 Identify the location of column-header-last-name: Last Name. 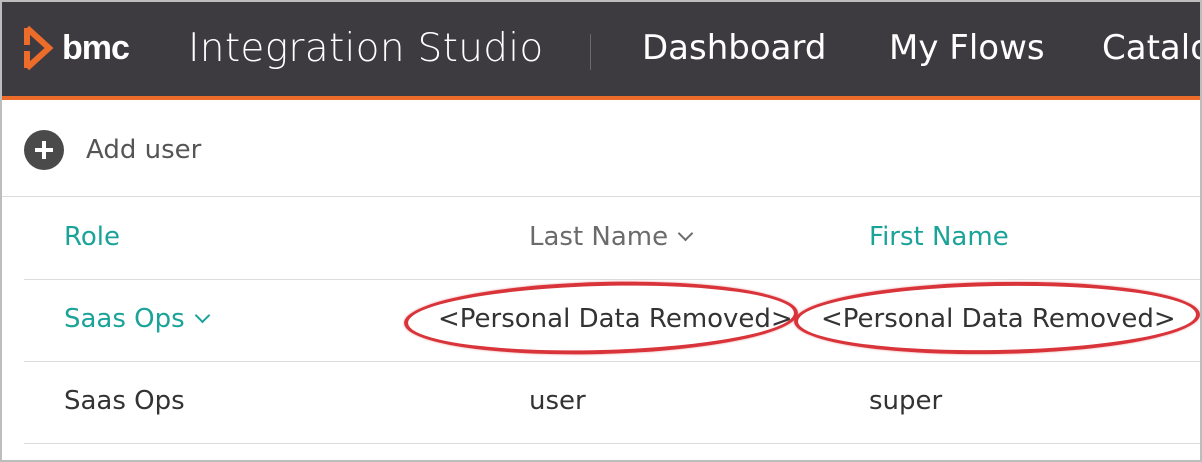
(611, 237).